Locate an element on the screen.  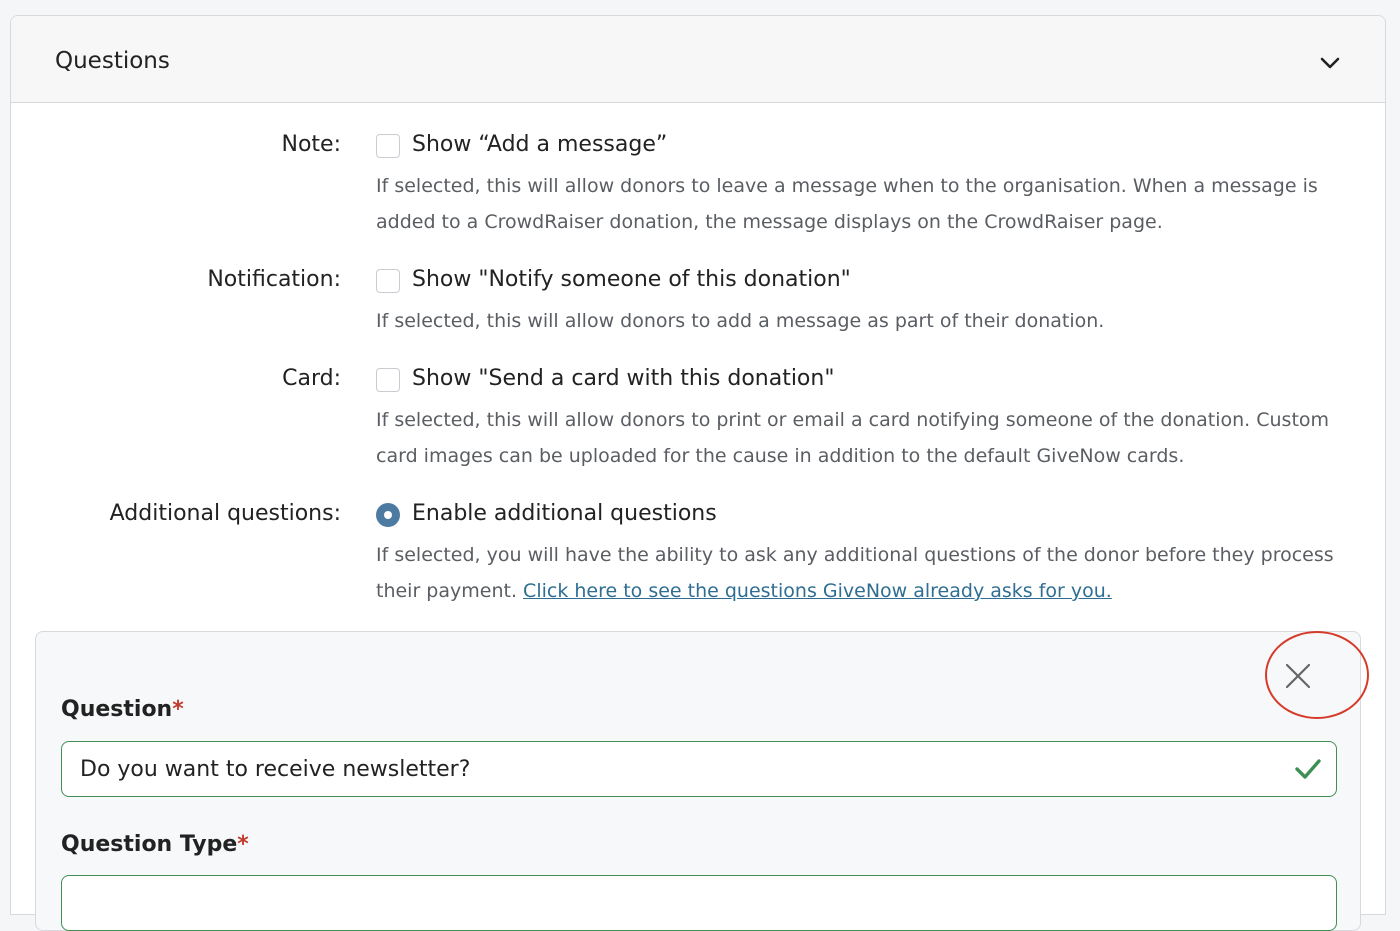
question-input is located at coordinates (699, 769).